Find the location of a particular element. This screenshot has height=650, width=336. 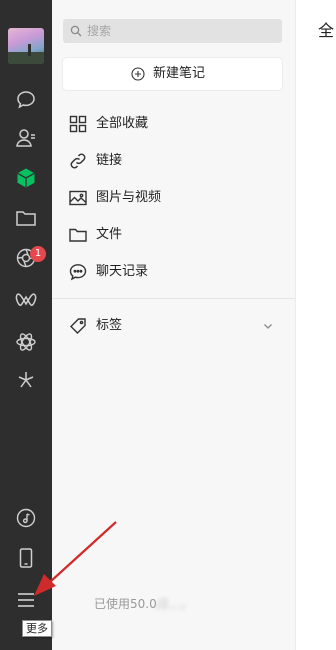

divider is located at coordinates (173, 298).